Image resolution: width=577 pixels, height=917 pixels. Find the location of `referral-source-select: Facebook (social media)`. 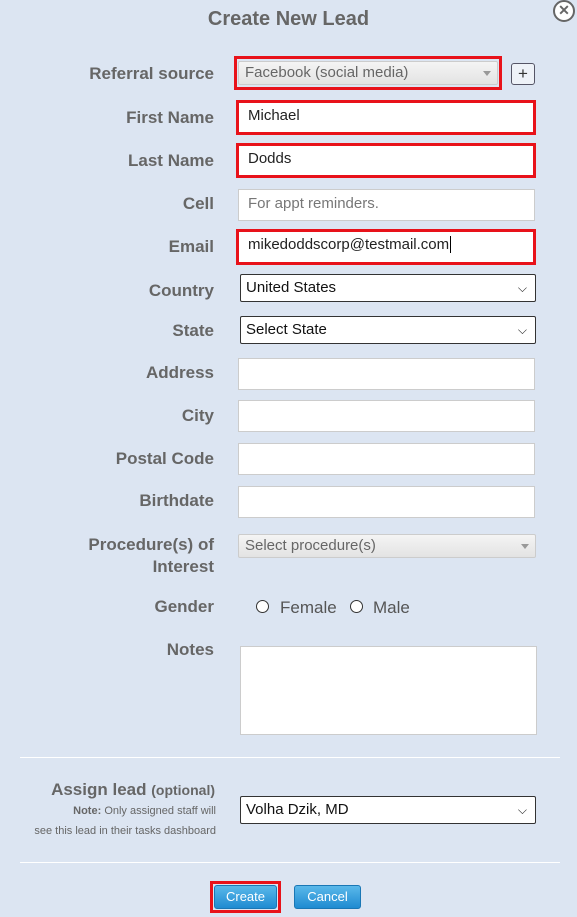

referral-source-select: Facebook (social media) is located at coordinates (368, 73).